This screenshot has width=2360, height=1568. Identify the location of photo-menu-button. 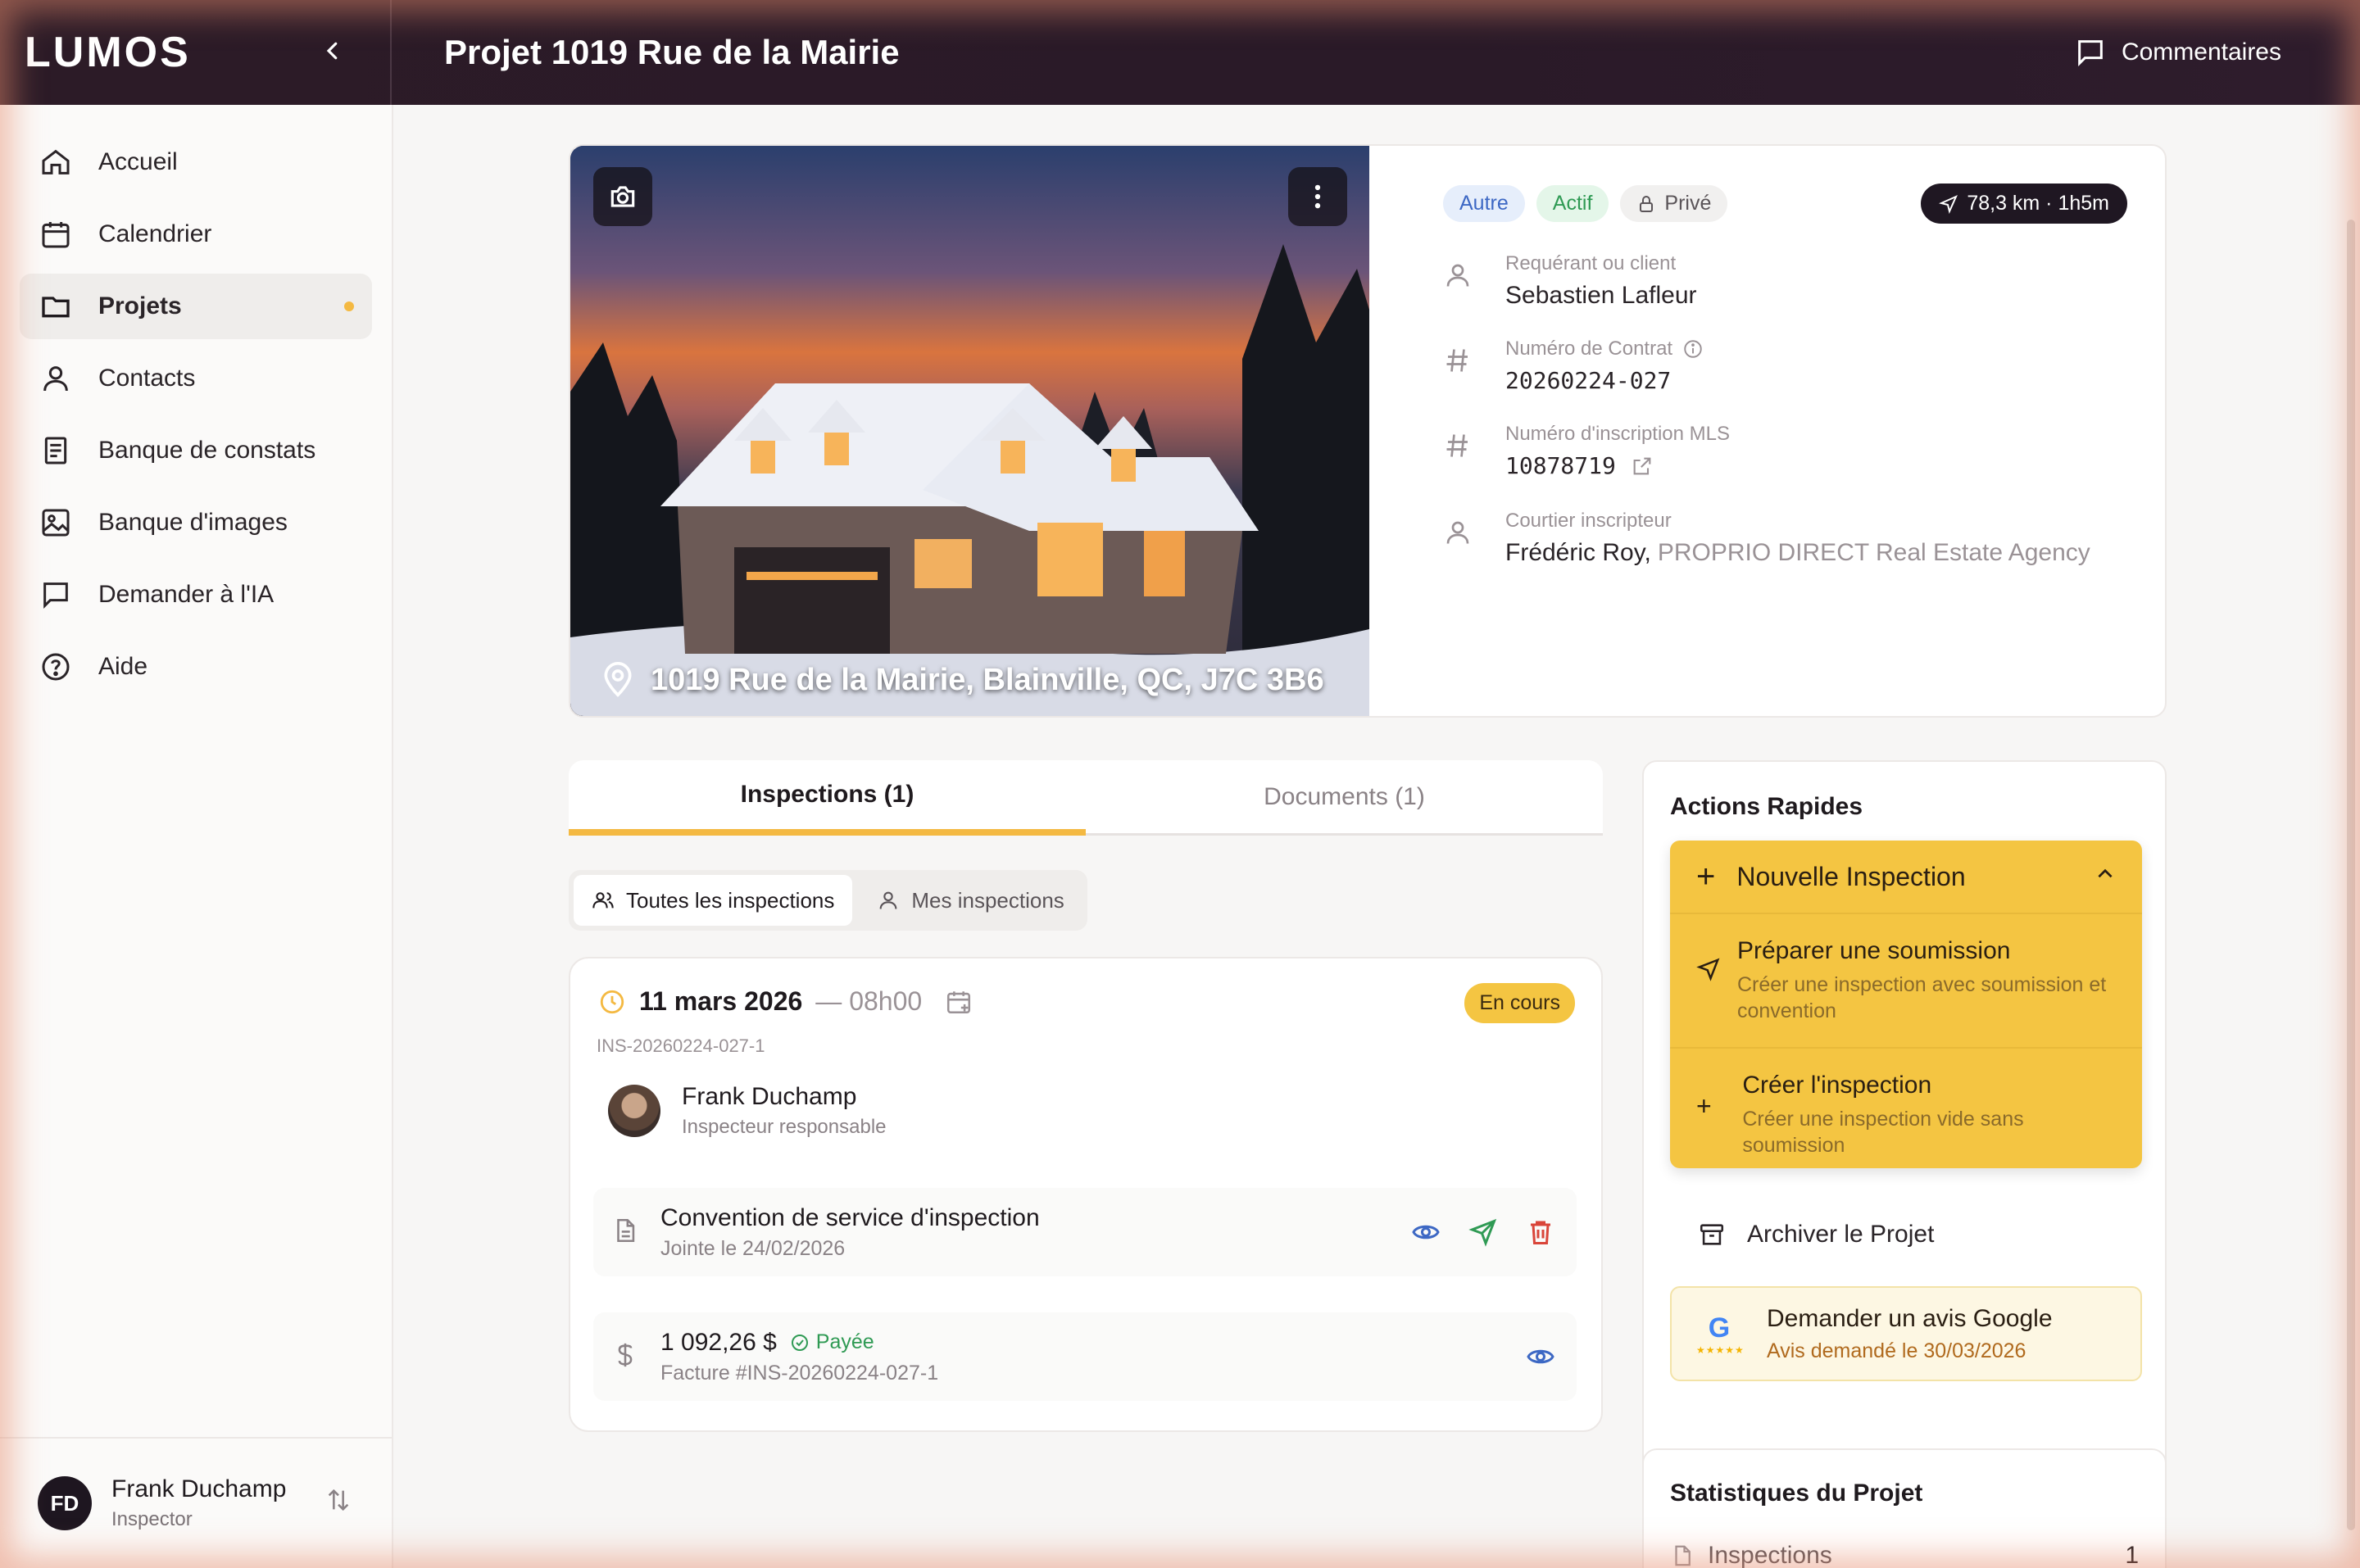
(1318, 196).